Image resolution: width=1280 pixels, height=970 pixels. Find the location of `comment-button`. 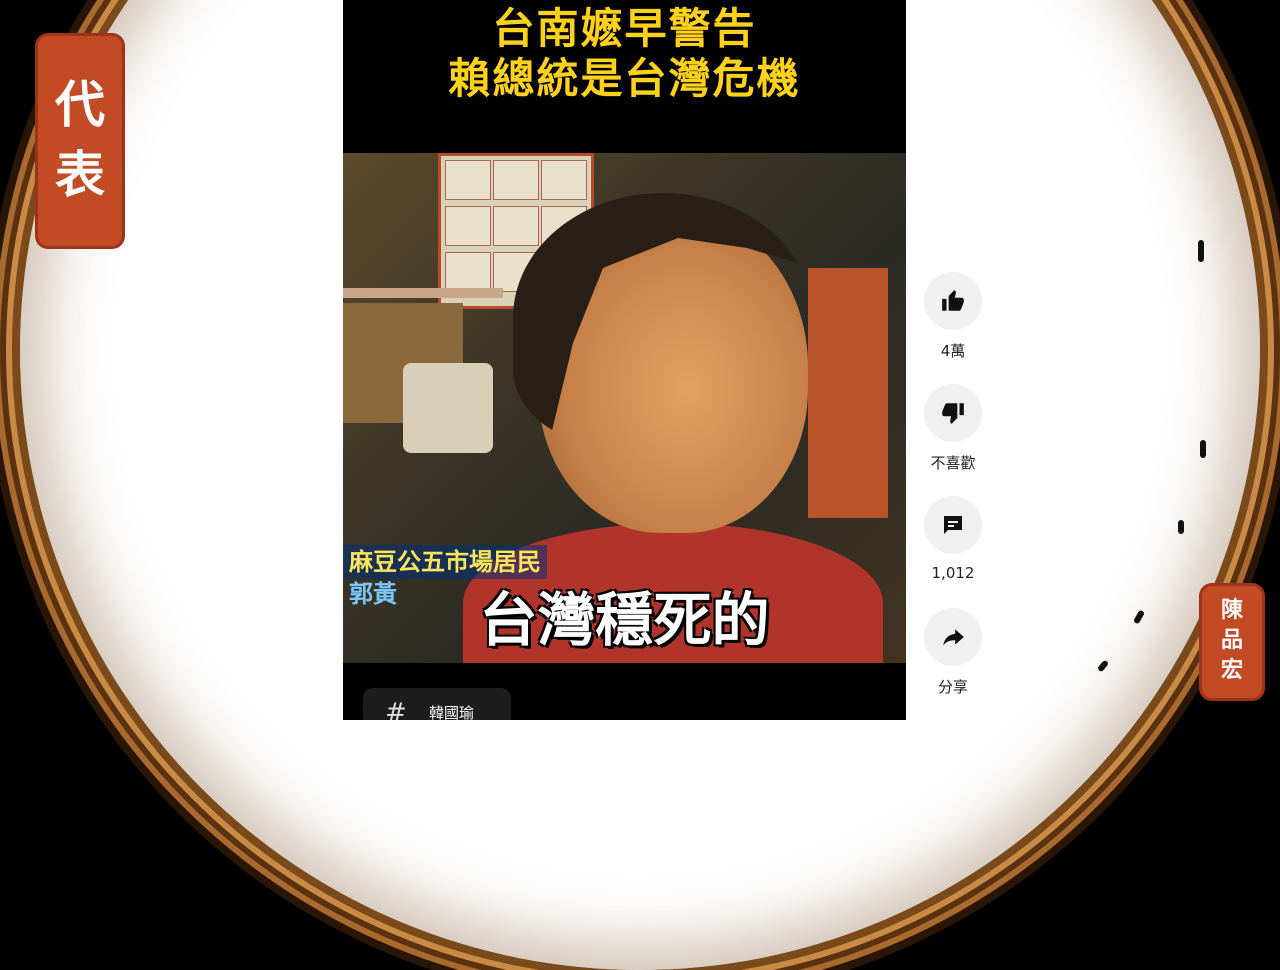

comment-button is located at coordinates (953, 525).